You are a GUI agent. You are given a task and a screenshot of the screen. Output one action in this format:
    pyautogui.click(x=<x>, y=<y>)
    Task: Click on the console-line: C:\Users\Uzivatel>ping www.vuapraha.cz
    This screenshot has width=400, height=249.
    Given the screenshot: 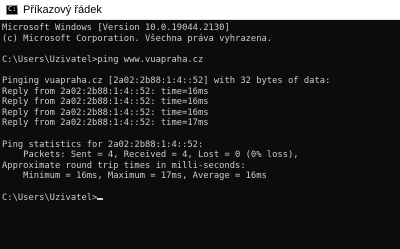 What is the action you would take?
    pyautogui.click(x=103, y=59)
    